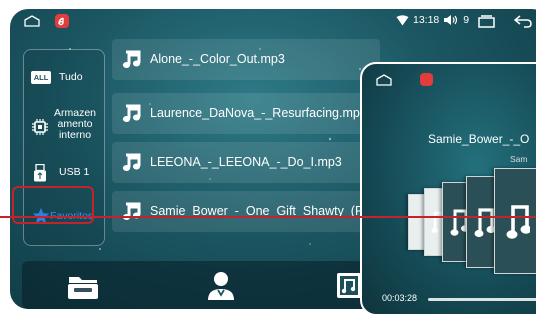 The image size is (536, 316). I want to click on back-icon, so click(523, 21).